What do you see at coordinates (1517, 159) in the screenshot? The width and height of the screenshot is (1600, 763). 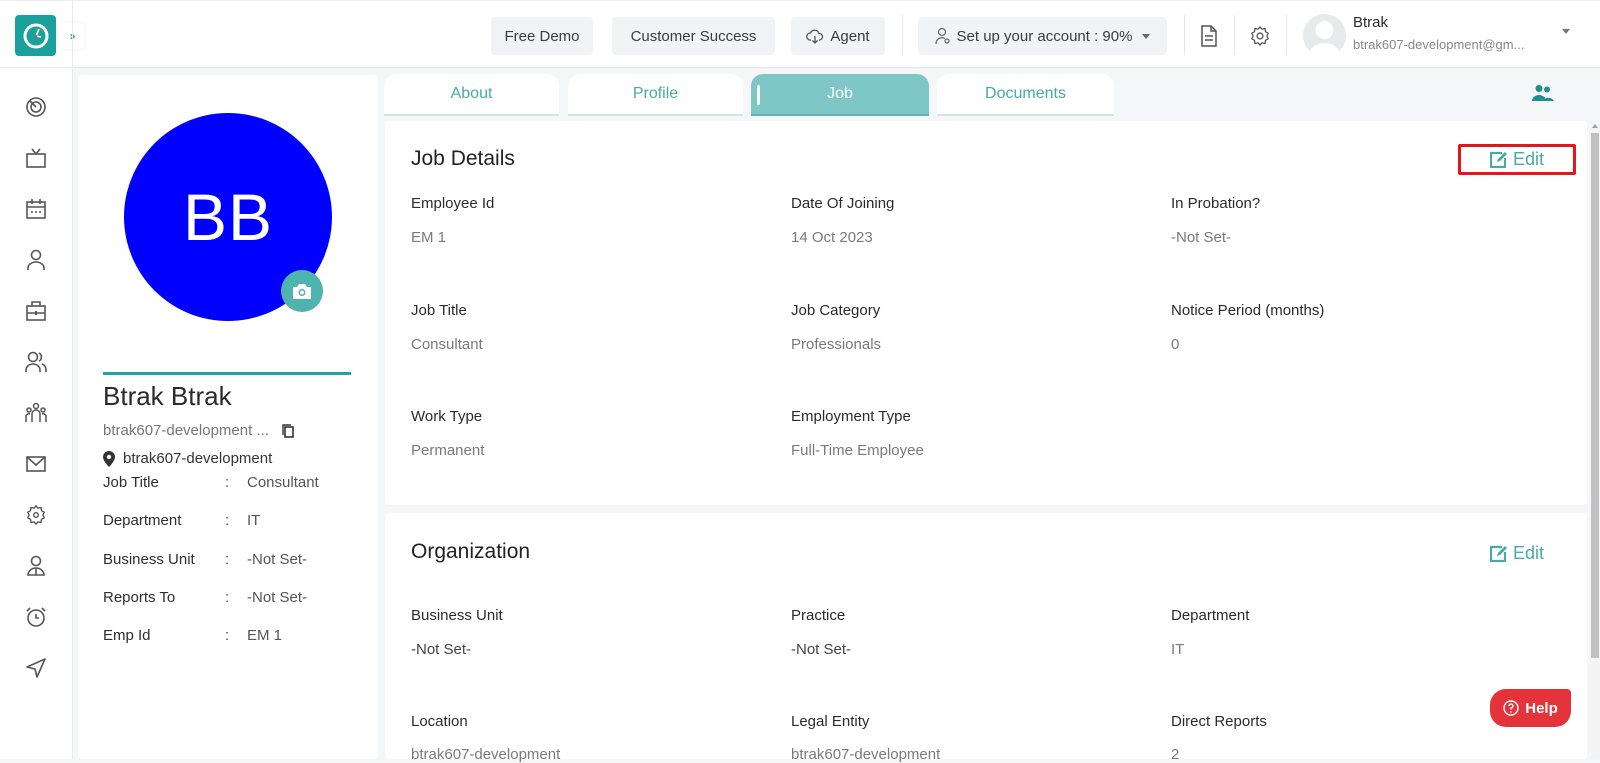 I see `edit-highlight-box` at bounding box center [1517, 159].